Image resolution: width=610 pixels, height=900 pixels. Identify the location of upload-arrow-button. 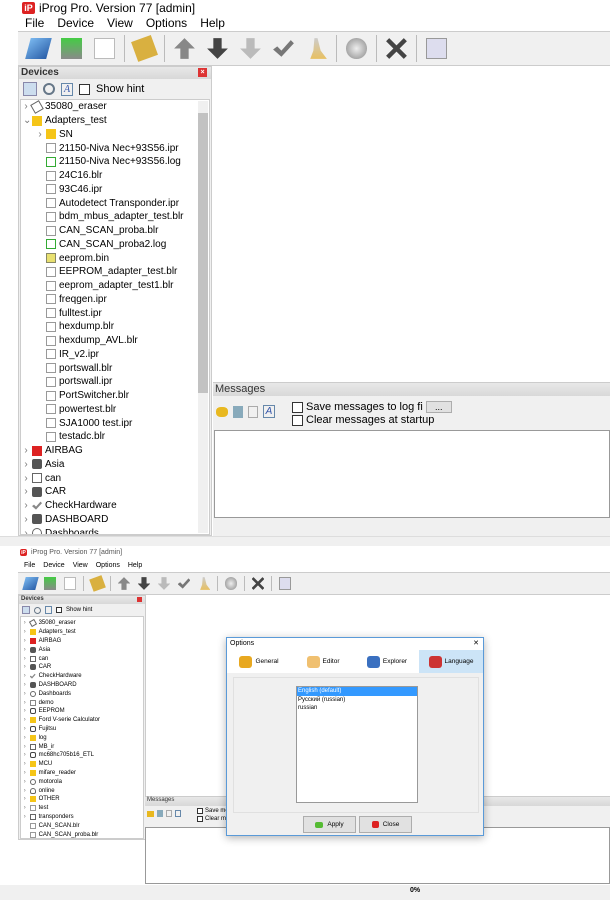
(124, 584).